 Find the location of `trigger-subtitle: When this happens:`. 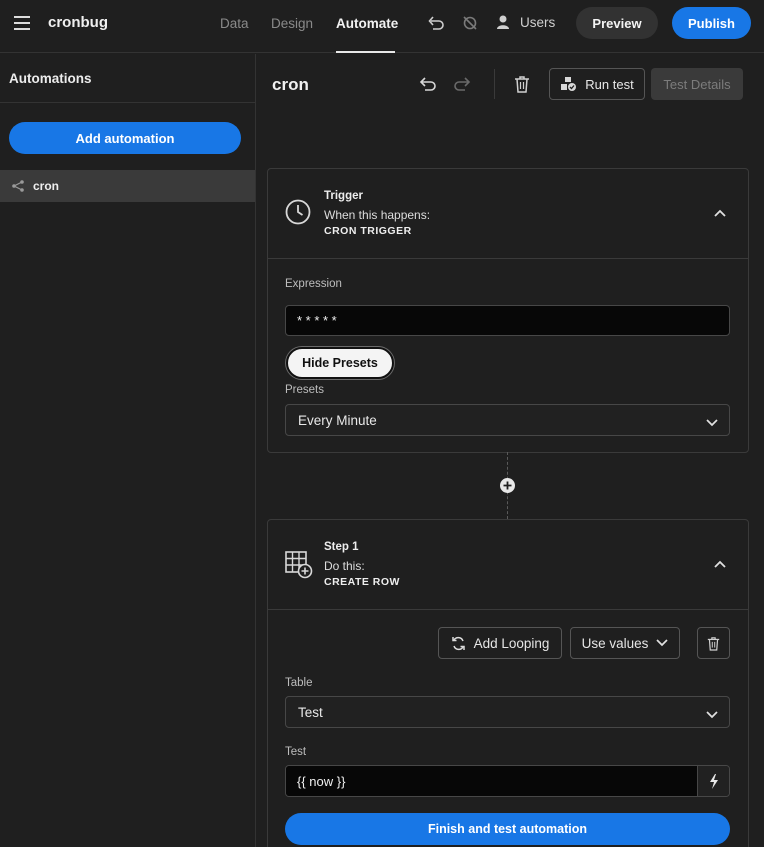

trigger-subtitle: When this happens: is located at coordinates (377, 215).